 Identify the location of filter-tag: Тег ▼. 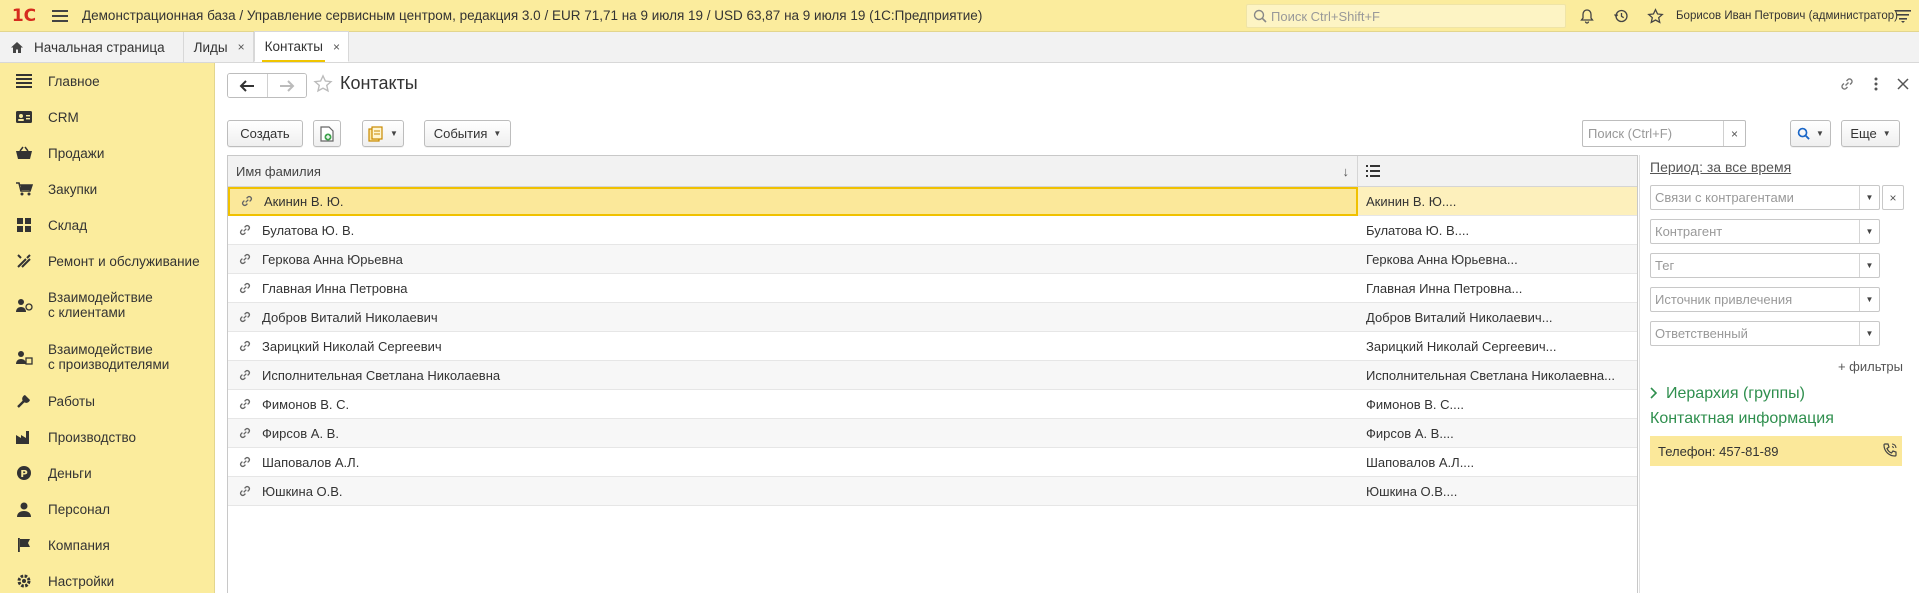
(1765, 265).